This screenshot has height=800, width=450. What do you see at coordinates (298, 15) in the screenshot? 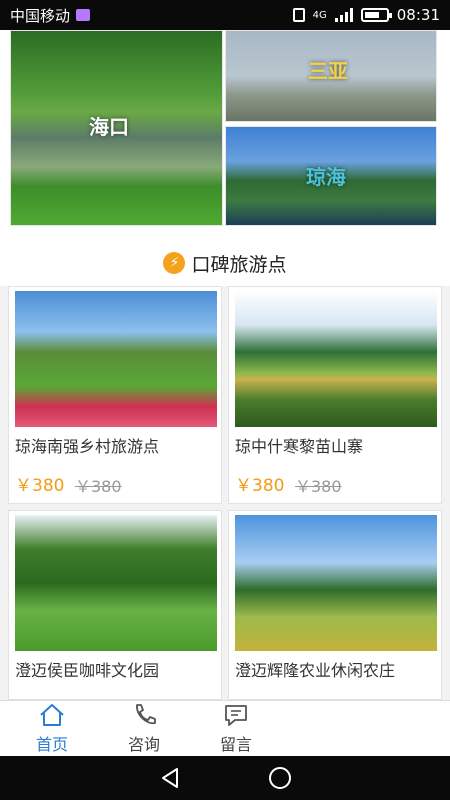
I see `vibrate-icon` at bounding box center [298, 15].